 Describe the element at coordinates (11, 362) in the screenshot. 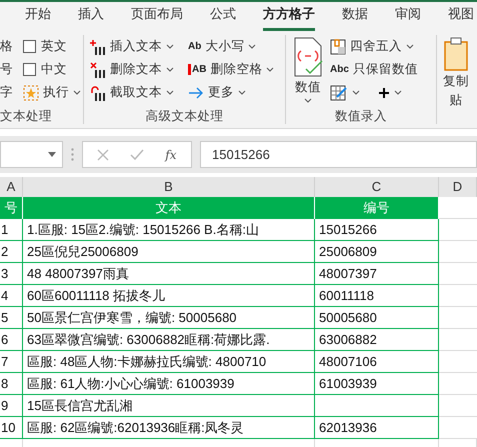

I see `table-cell: 7` at that location.